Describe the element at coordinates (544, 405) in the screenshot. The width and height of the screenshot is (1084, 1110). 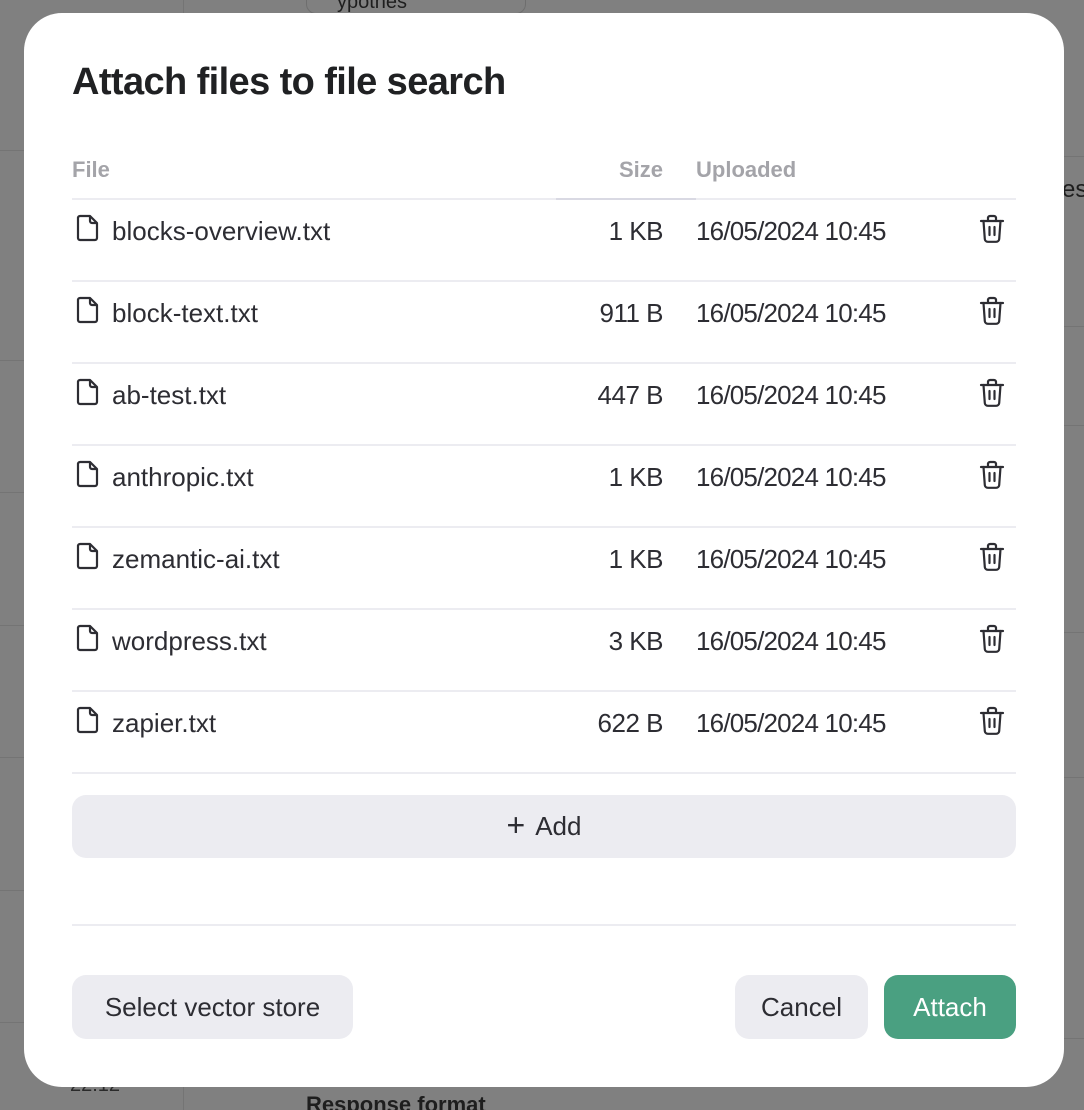
I see `file-row: ab-test.txt 447 B 16/05/2024 10:45` at that location.